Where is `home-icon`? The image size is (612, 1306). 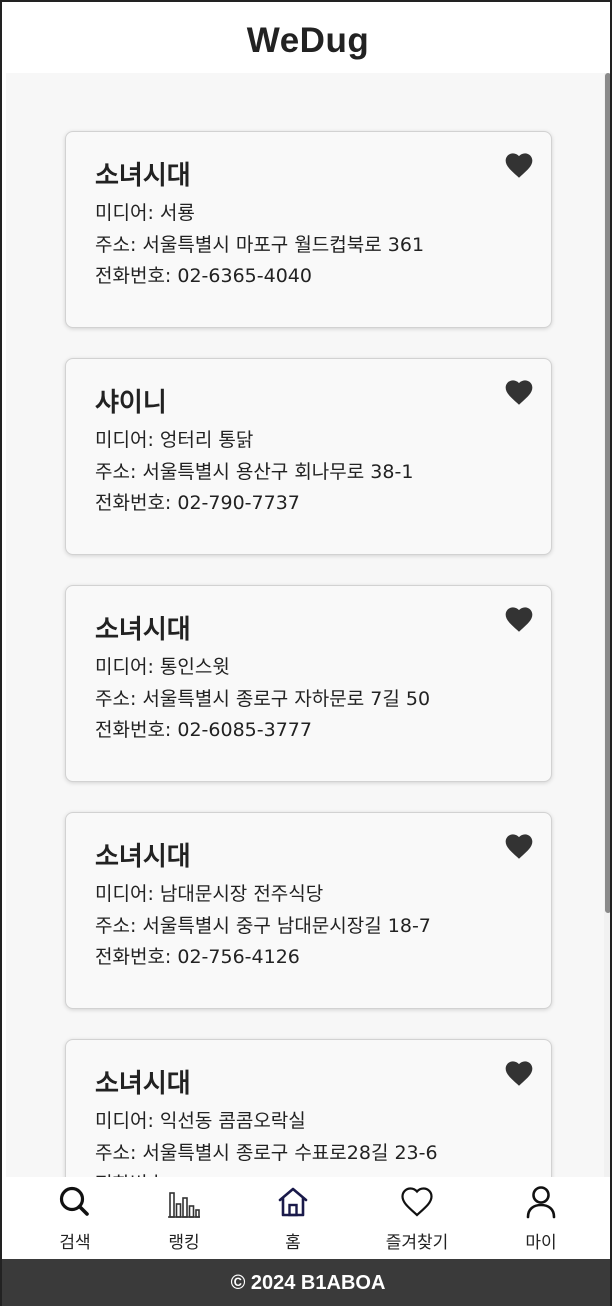
home-icon is located at coordinates (293, 1202).